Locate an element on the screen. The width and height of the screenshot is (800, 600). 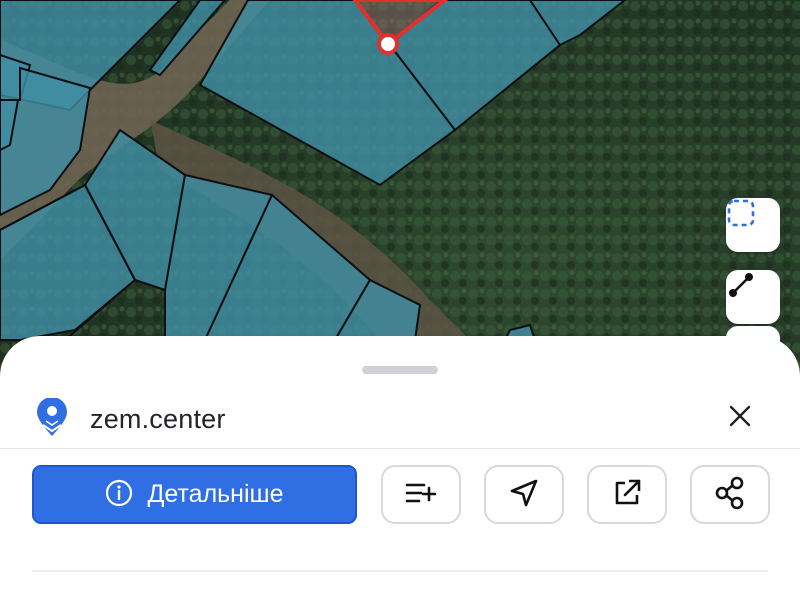
content-divider is located at coordinates (400, 571).